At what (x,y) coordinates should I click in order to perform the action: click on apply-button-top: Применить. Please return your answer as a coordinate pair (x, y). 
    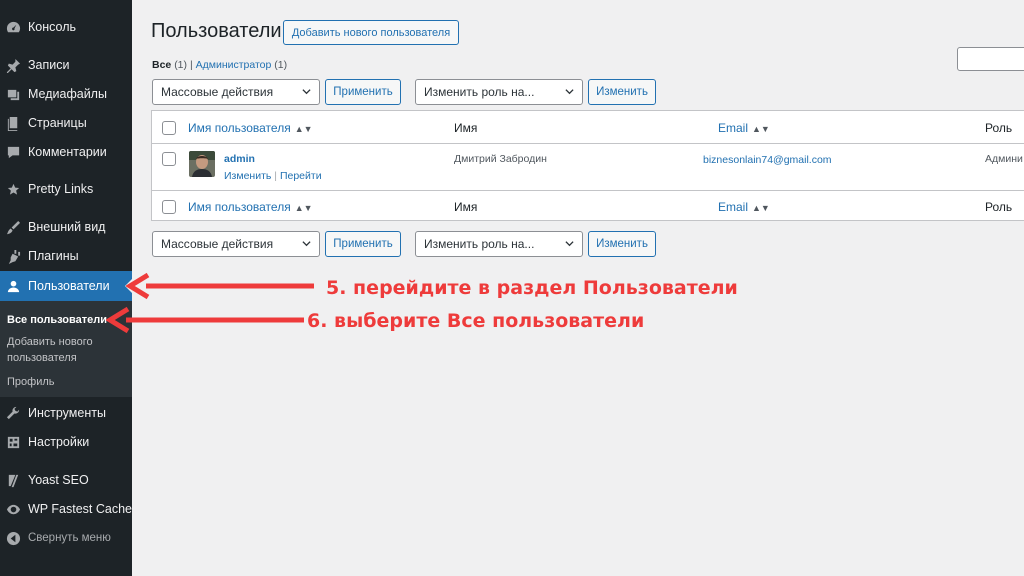
    Looking at the image, I should click on (363, 92).